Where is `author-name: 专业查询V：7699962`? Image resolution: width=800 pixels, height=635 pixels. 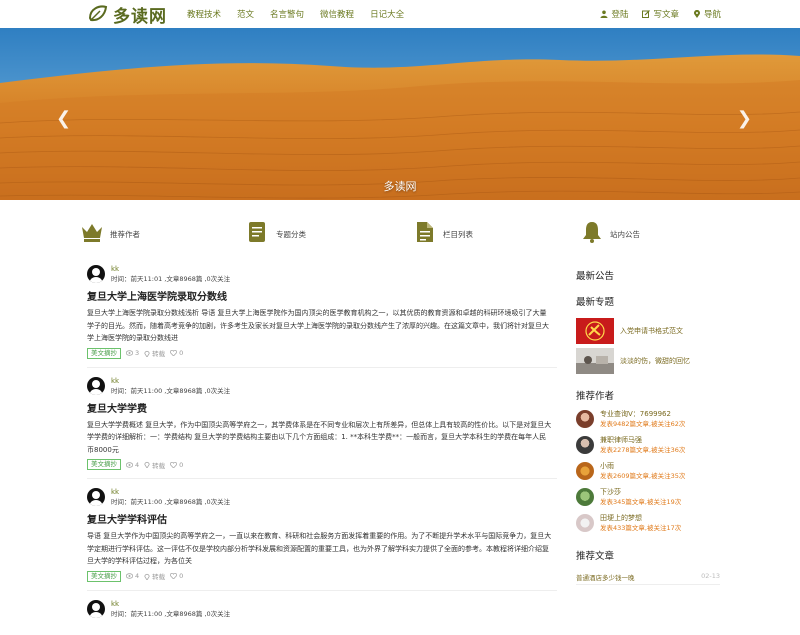 author-name: 专业查询V：7699962 is located at coordinates (635, 414).